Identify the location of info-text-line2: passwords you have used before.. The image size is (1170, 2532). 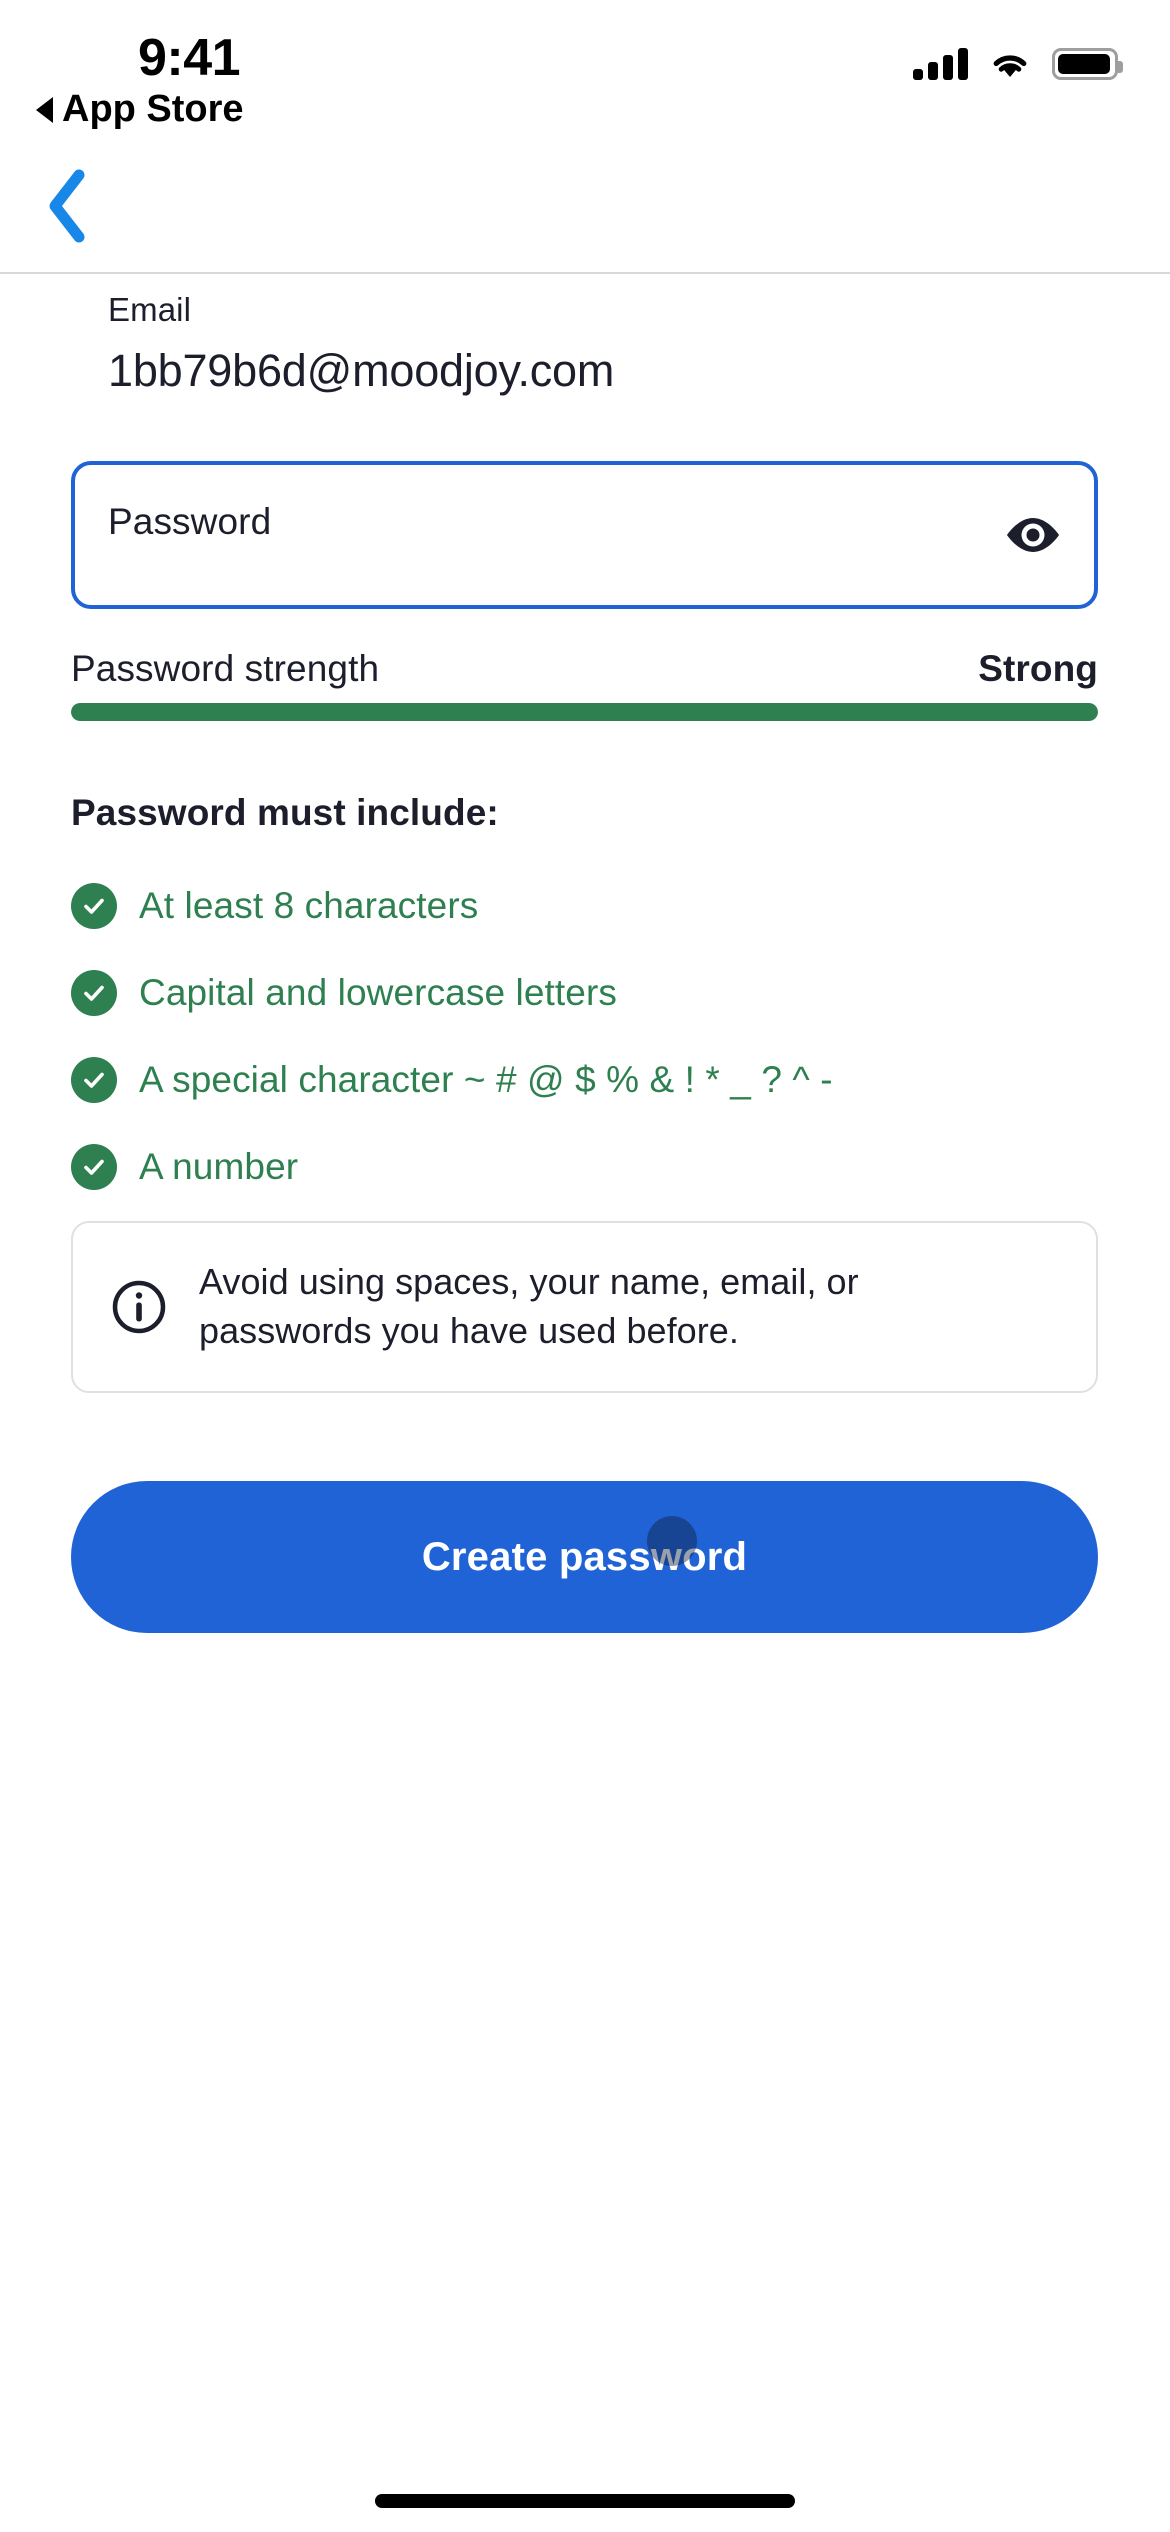
(469, 1330).